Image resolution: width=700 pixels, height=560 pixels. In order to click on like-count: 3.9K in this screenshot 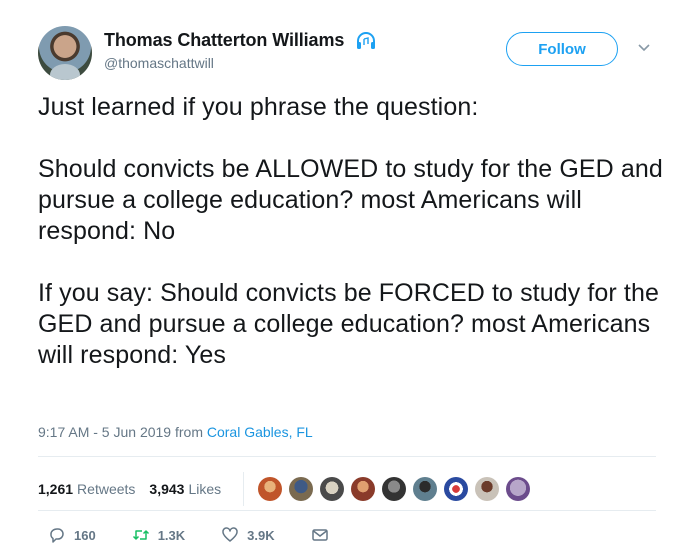, I will do `click(261, 535)`.